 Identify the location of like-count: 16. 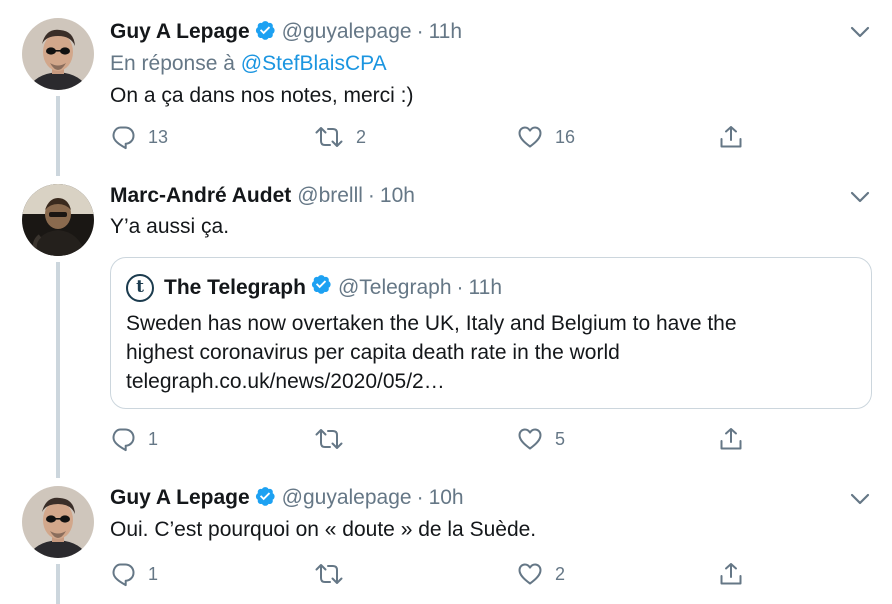
(565, 136).